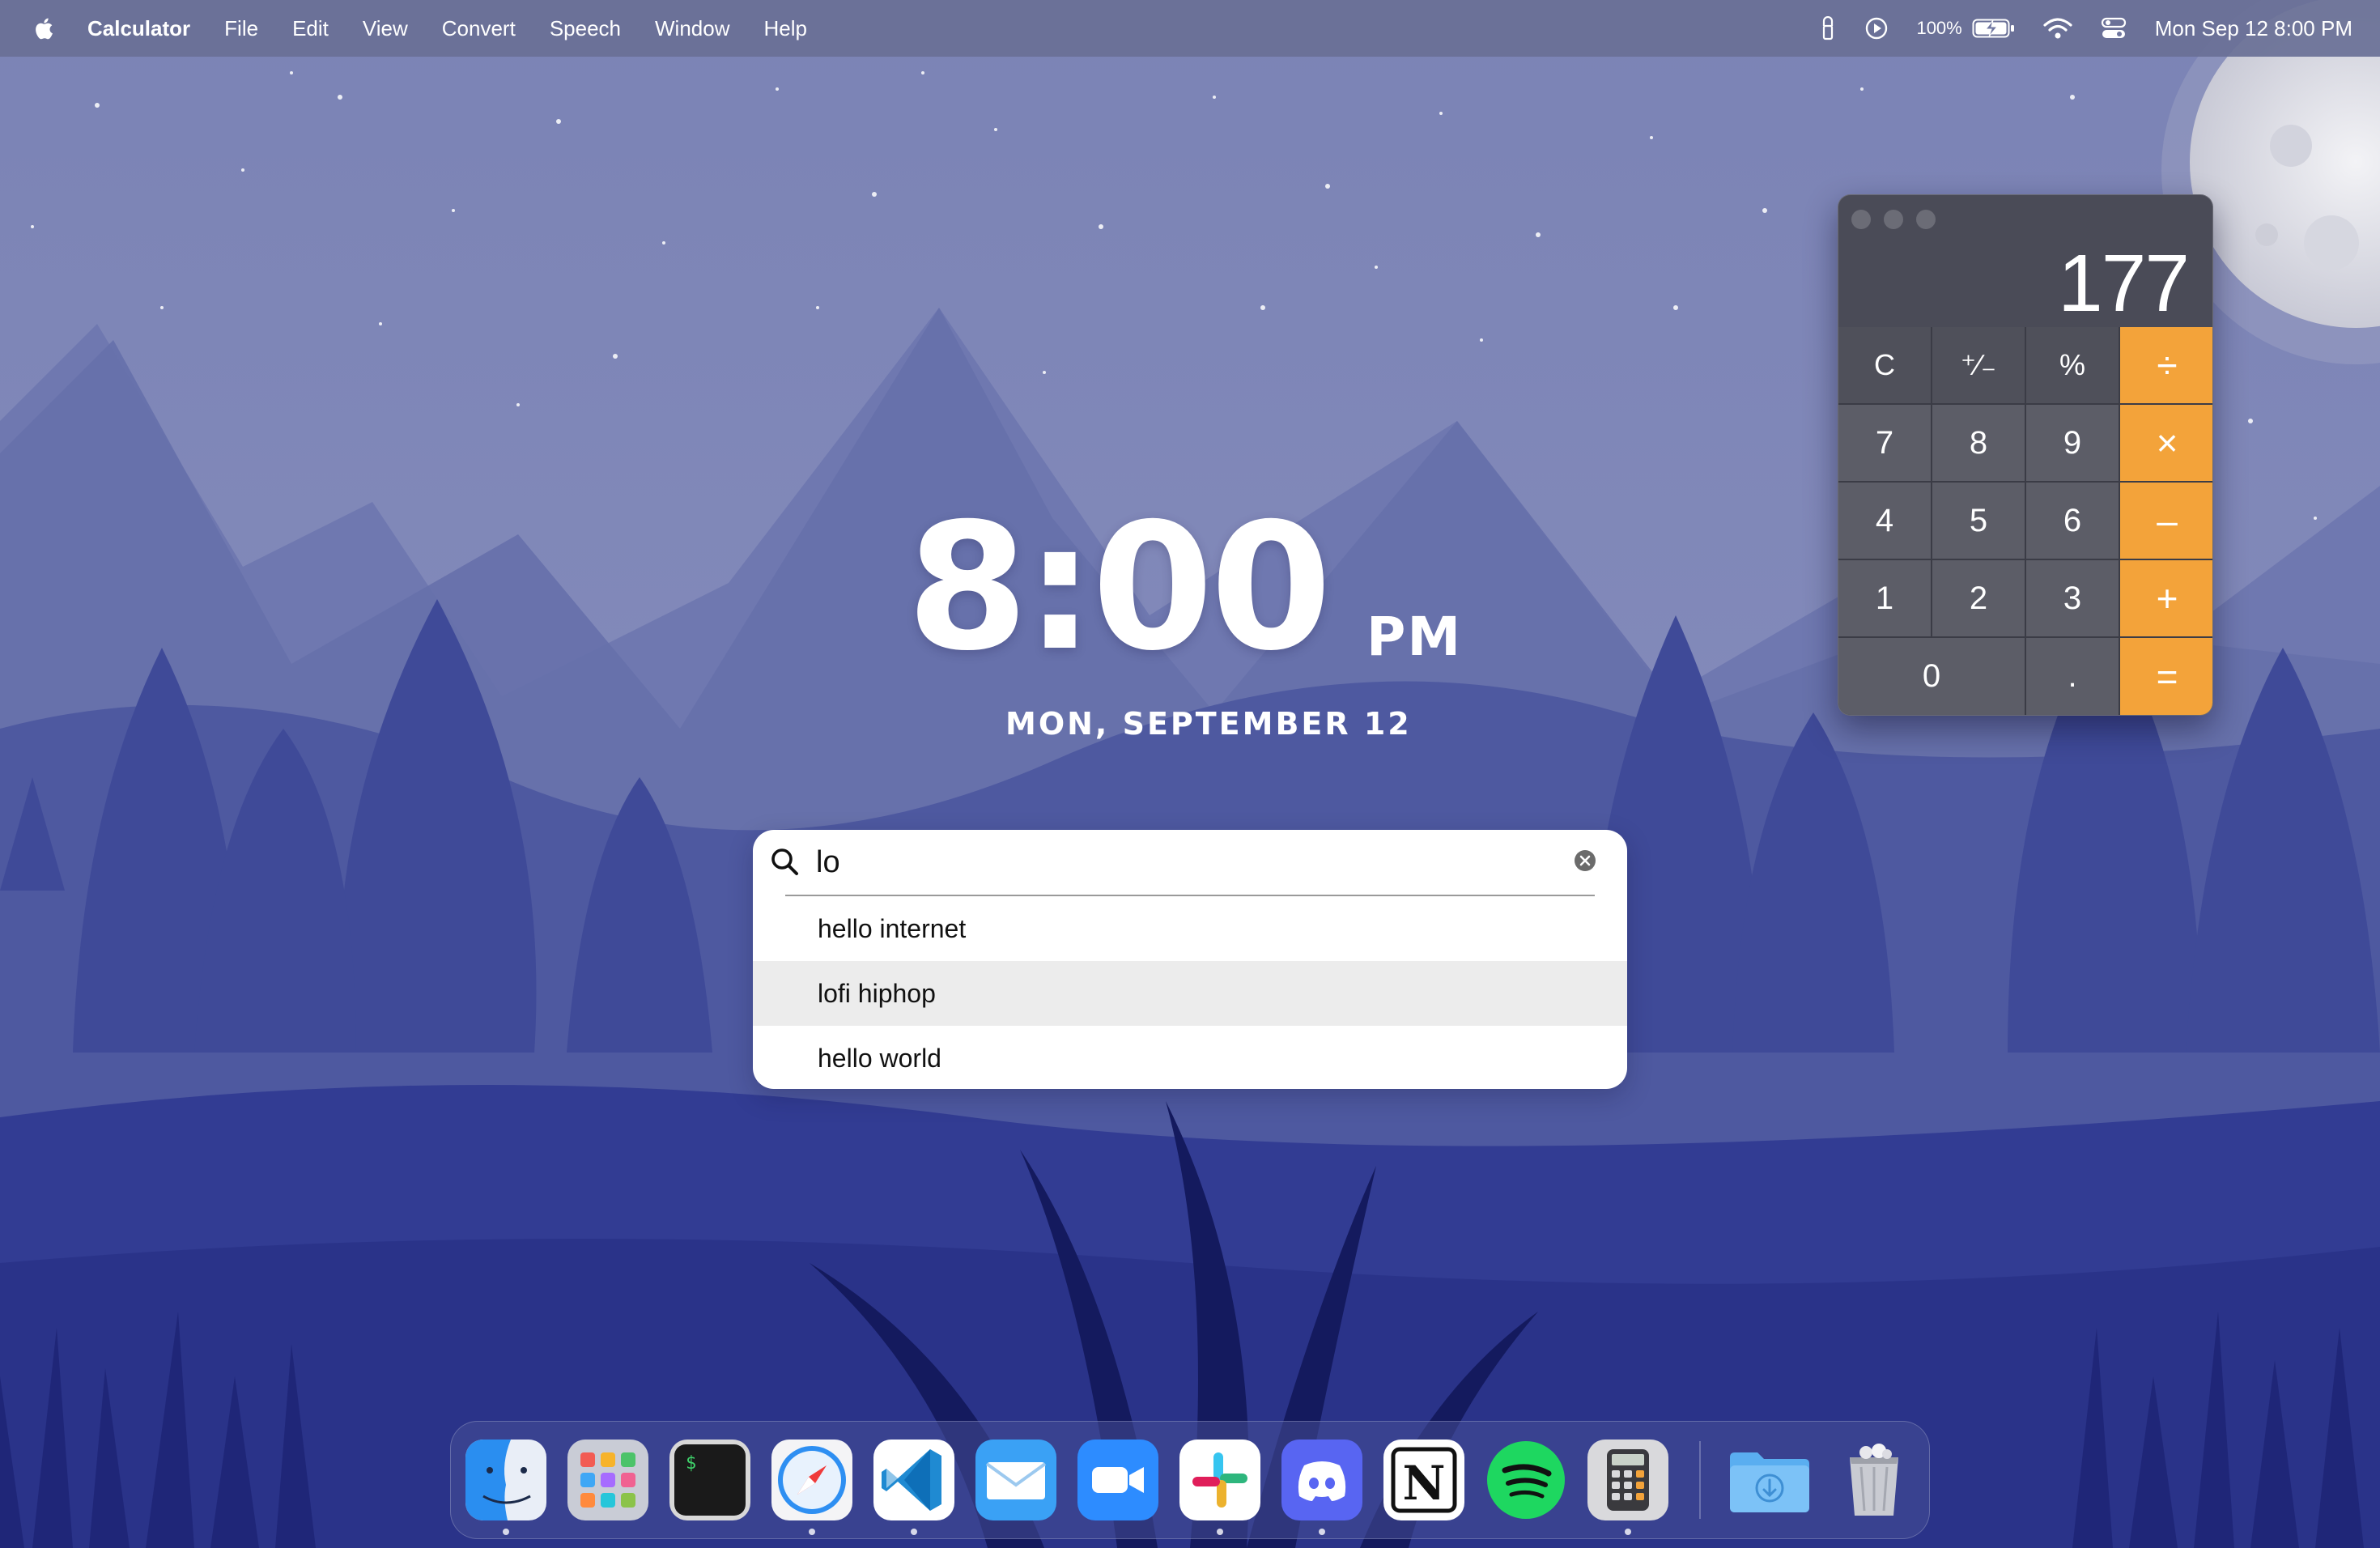 The height and width of the screenshot is (1548, 2380). What do you see at coordinates (2073, 366) in the screenshot?
I see `percent-key: %` at bounding box center [2073, 366].